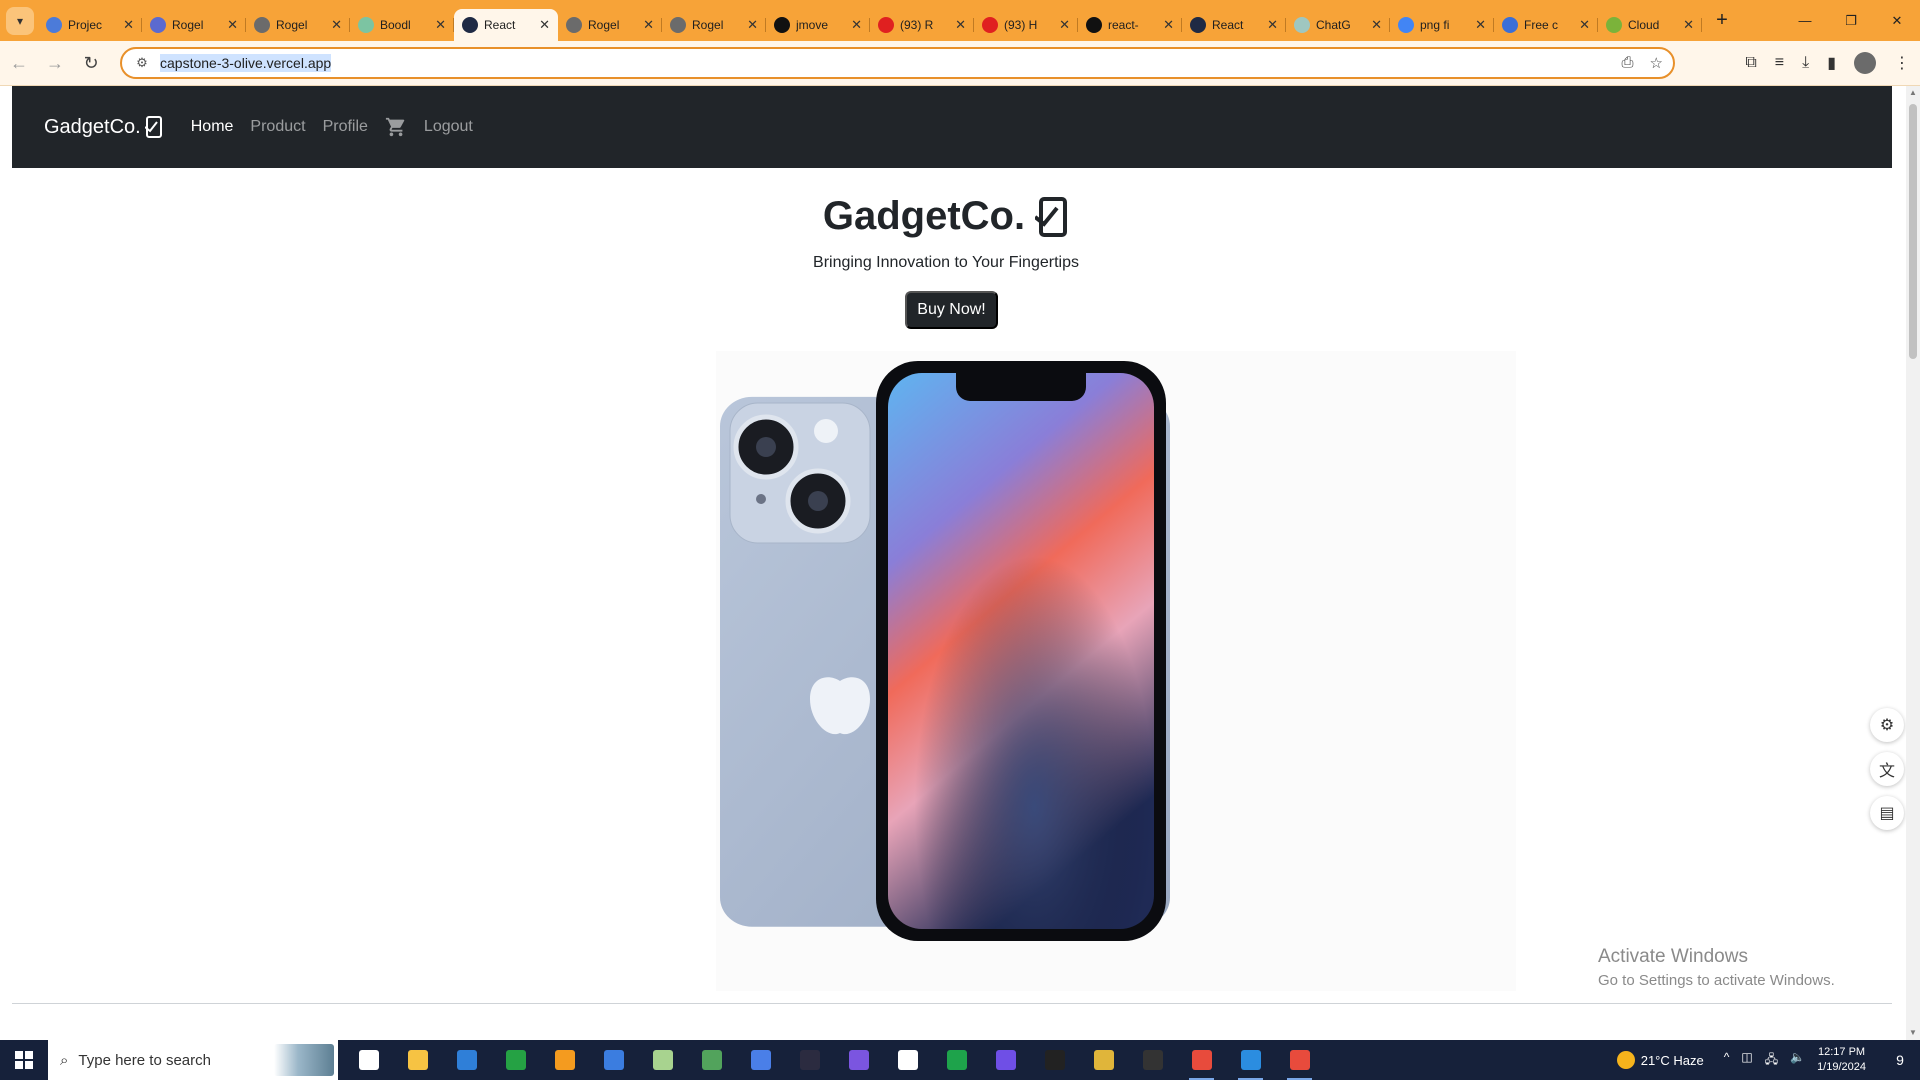  I want to click on taskbar-app-docs, so click(760, 1060).